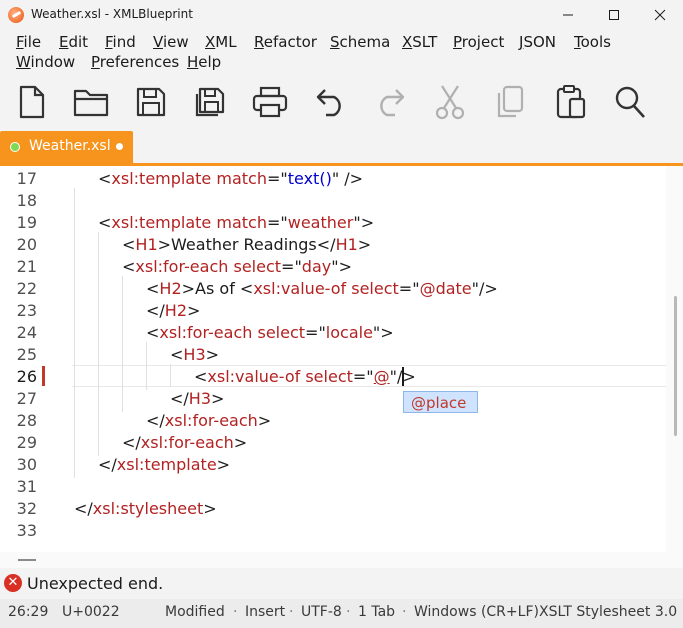 This screenshot has width=683, height=628. I want to click on line-number: 19, so click(26, 222).